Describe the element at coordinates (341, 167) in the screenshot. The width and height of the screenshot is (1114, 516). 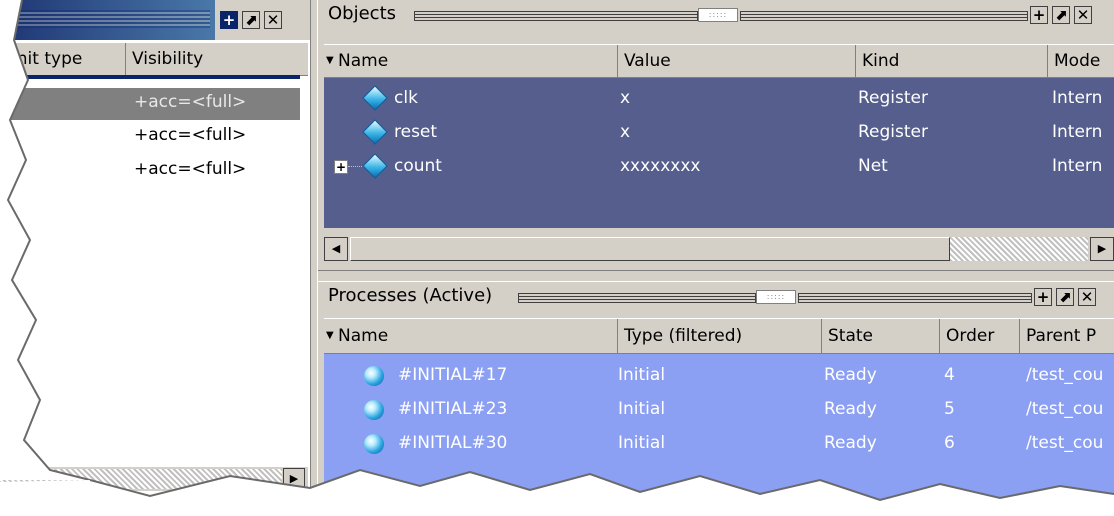
I see `expand-plus-icon: +` at that location.